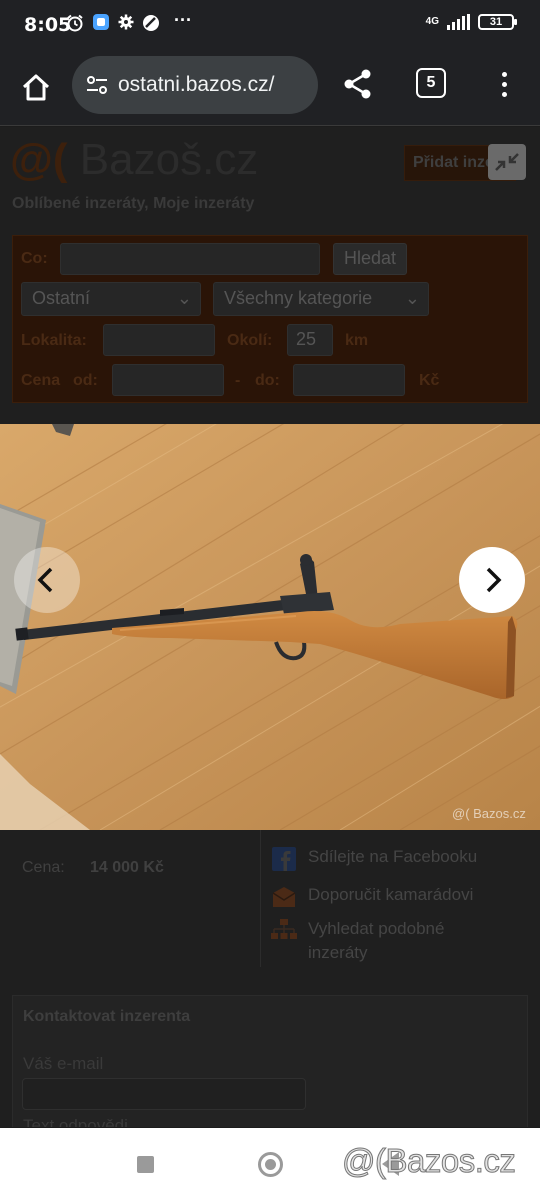 This screenshot has width=540, height=1200. Describe the element at coordinates (489, 813) in the screenshot. I see `photo-credit: @( Bazos.cz` at that location.